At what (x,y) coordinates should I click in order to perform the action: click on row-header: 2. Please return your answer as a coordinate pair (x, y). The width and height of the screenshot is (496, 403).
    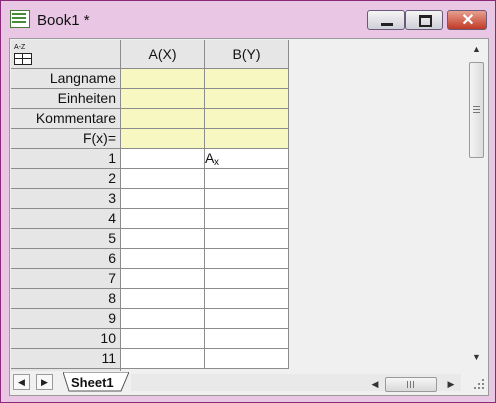
    Looking at the image, I should click on (66, 179).